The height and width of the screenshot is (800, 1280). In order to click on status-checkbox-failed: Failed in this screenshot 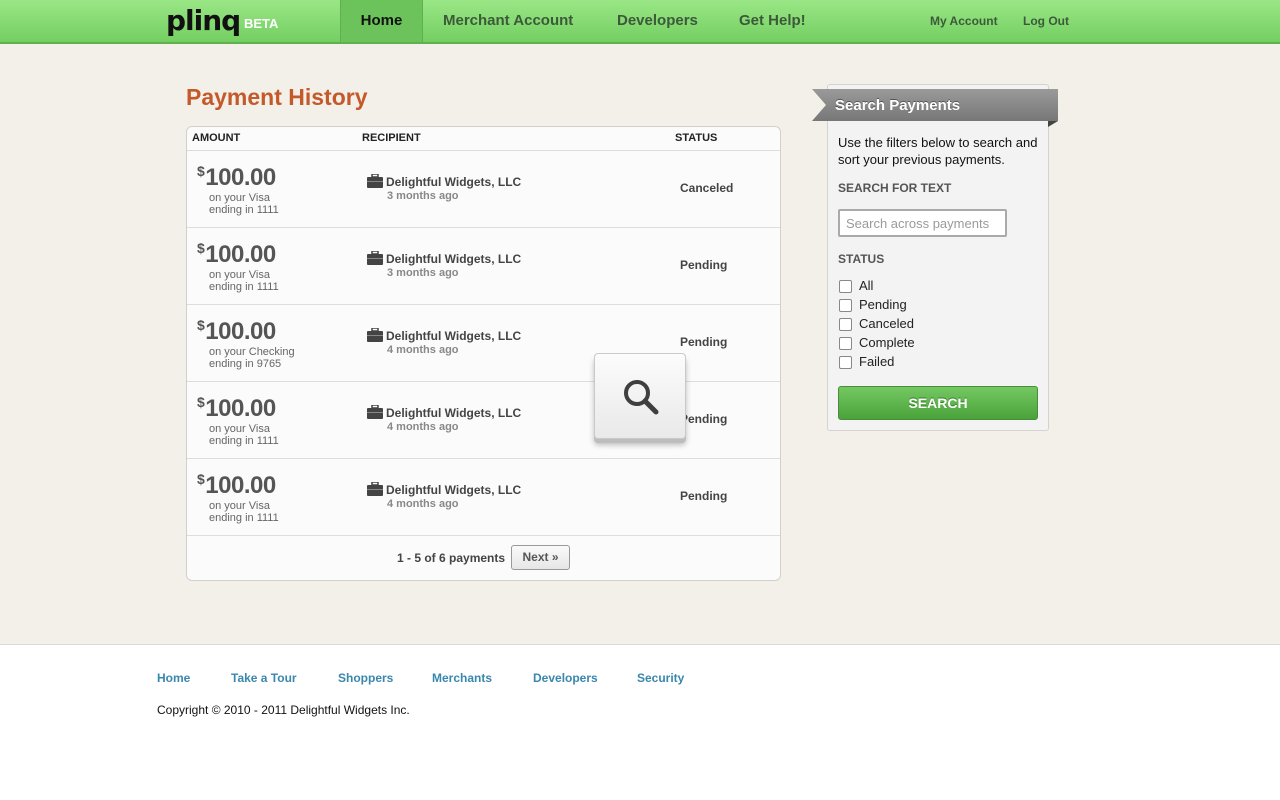, I will do `click(866, 362)`.